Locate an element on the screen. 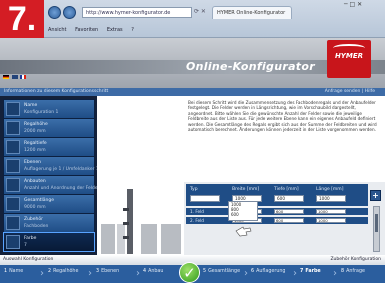 Image resolution: width=385 pixels, height=283 pixels. step-label: Name is located at coordinates (16, 271).